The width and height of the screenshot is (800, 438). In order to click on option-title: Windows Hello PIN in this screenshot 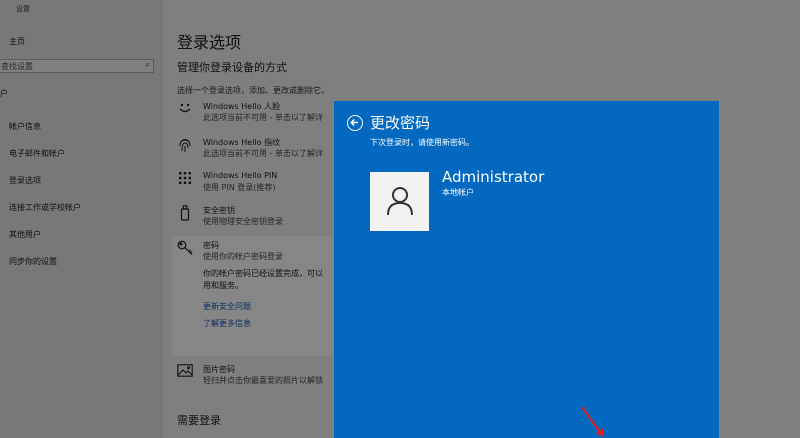, I will do `click(240, 175)`.